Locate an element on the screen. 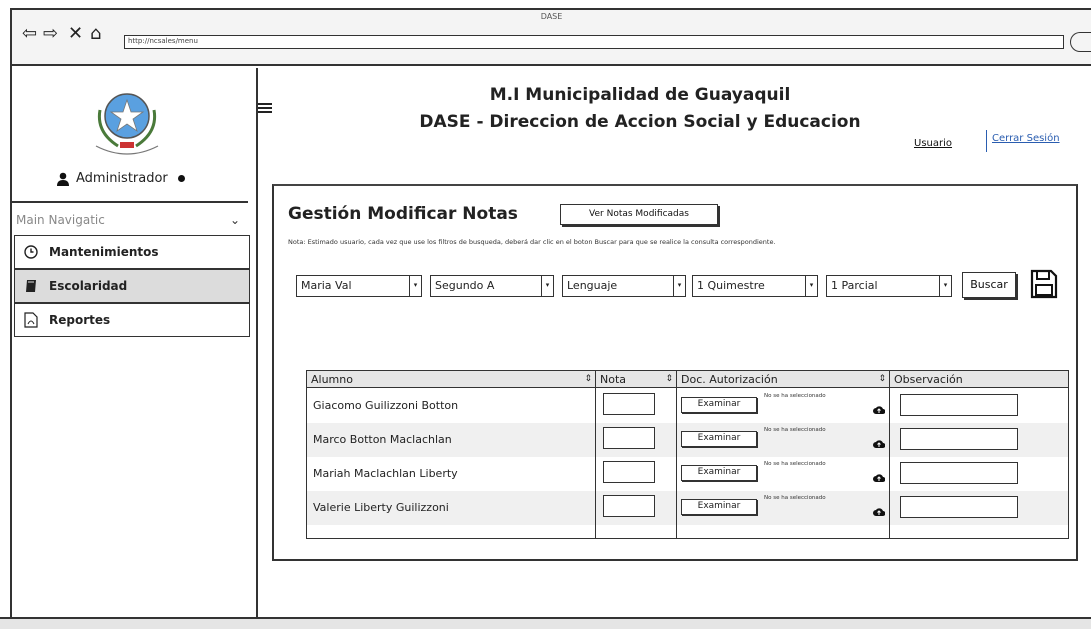 The height and width of the screenshot is (629, 1091). main-navigation-select: Main Navigatic ⌄ is located at coordinates (130, 220).